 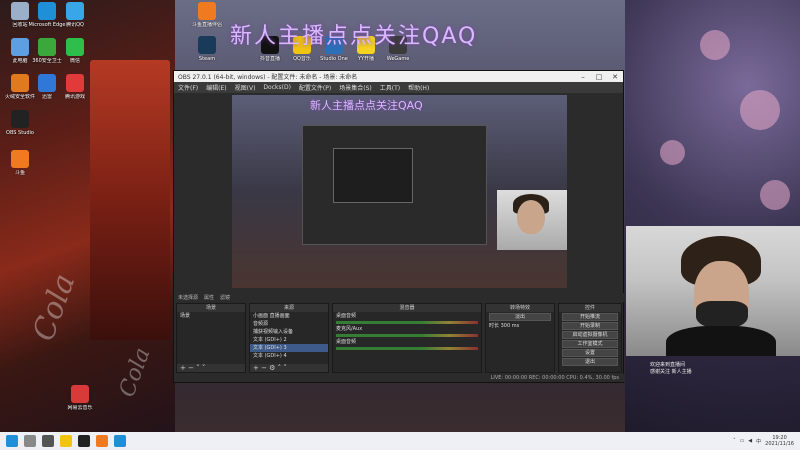 I want to click on edge-taskbar-icon, so click(x=120, y=441).